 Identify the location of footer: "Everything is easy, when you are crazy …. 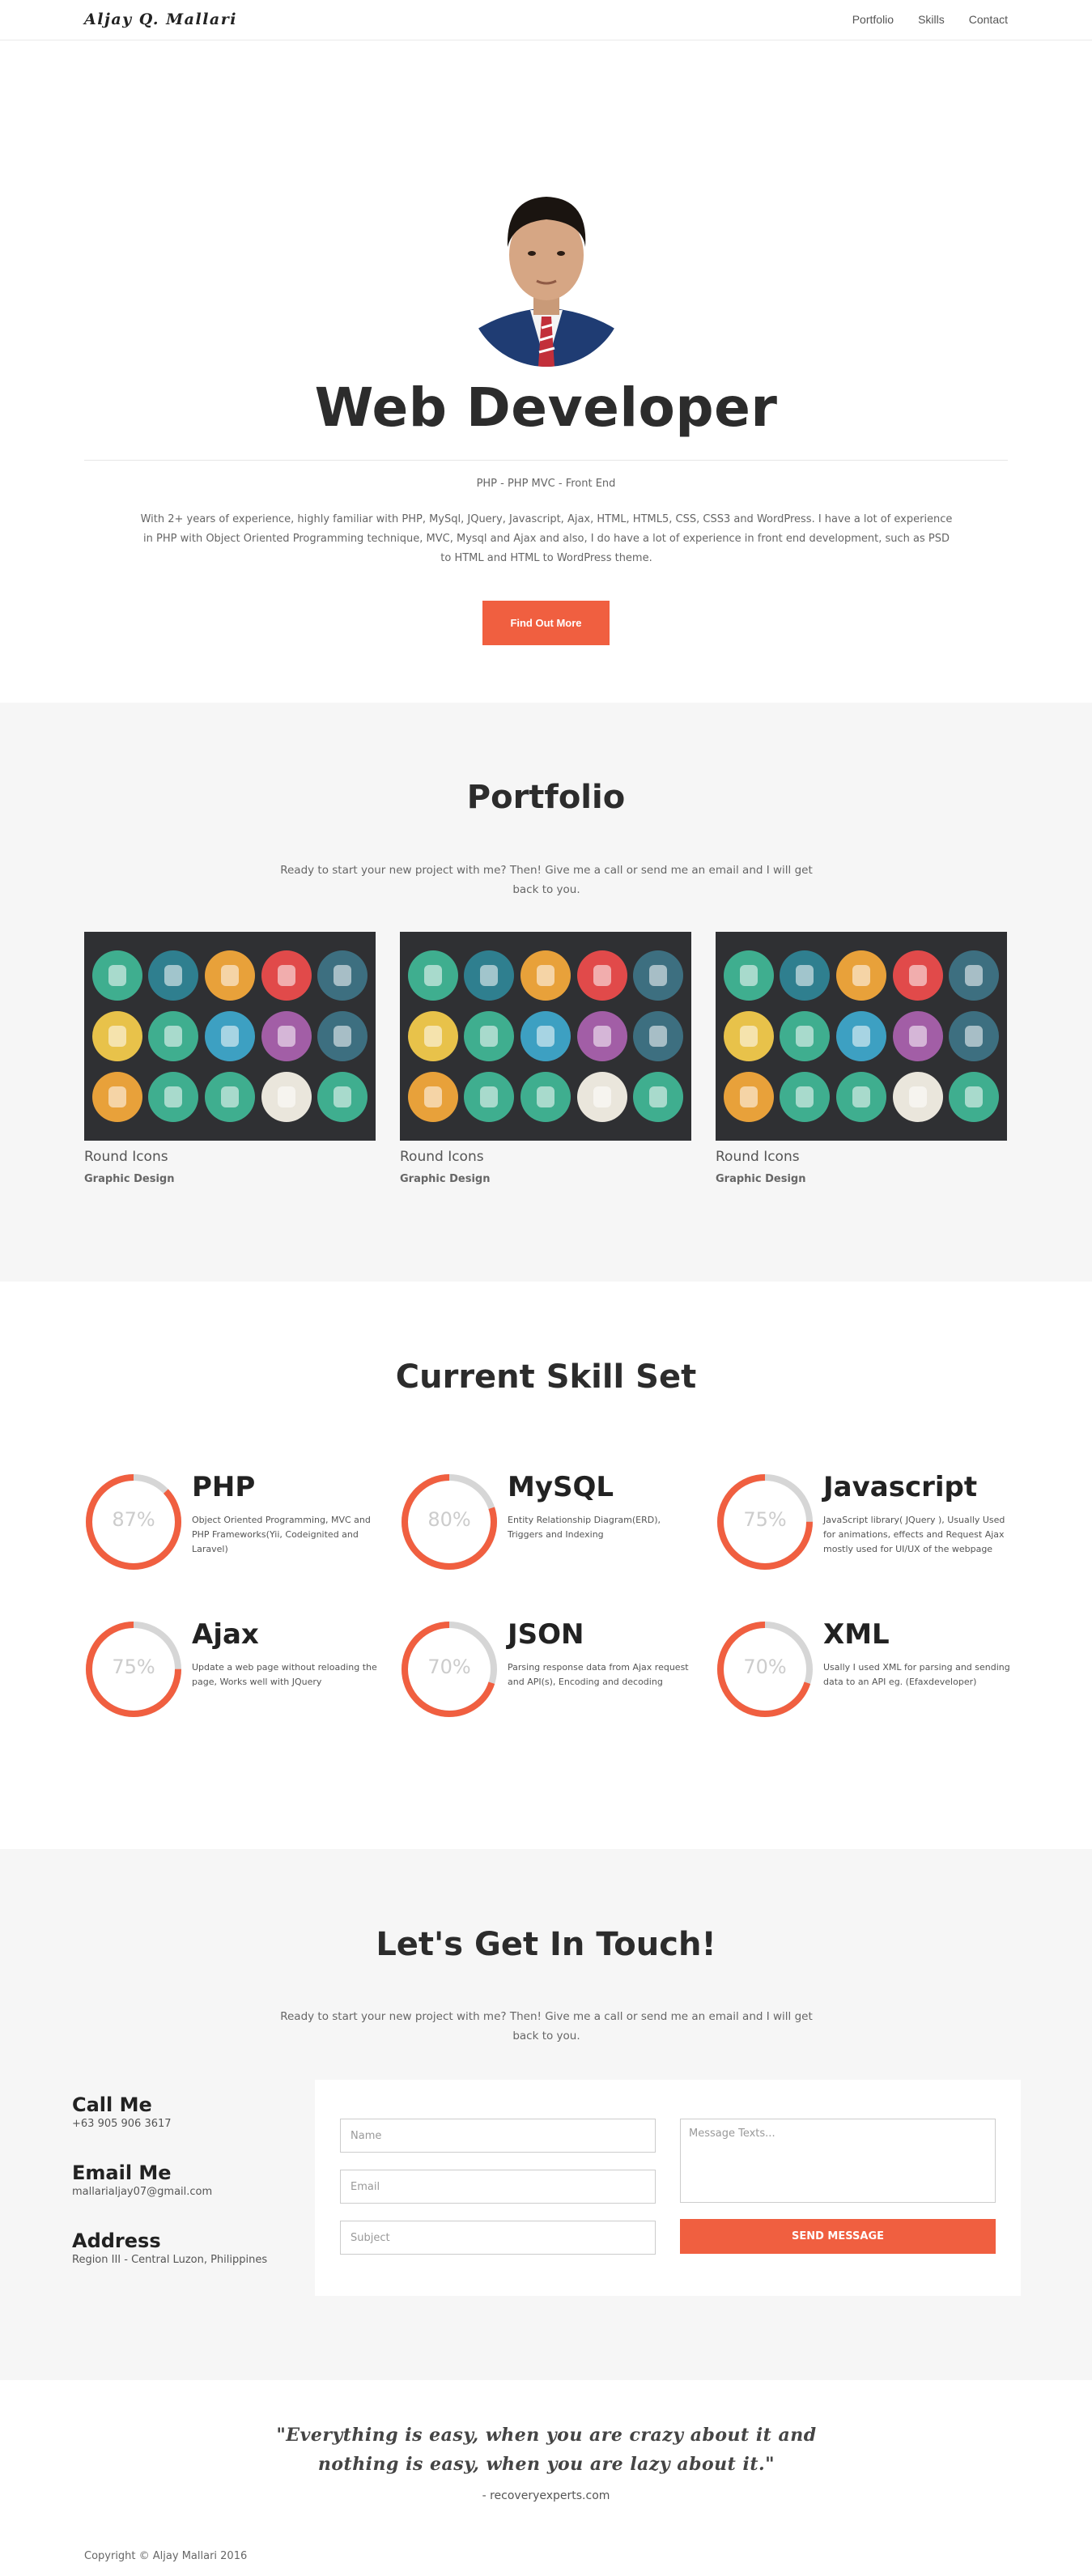
(546, 2478).